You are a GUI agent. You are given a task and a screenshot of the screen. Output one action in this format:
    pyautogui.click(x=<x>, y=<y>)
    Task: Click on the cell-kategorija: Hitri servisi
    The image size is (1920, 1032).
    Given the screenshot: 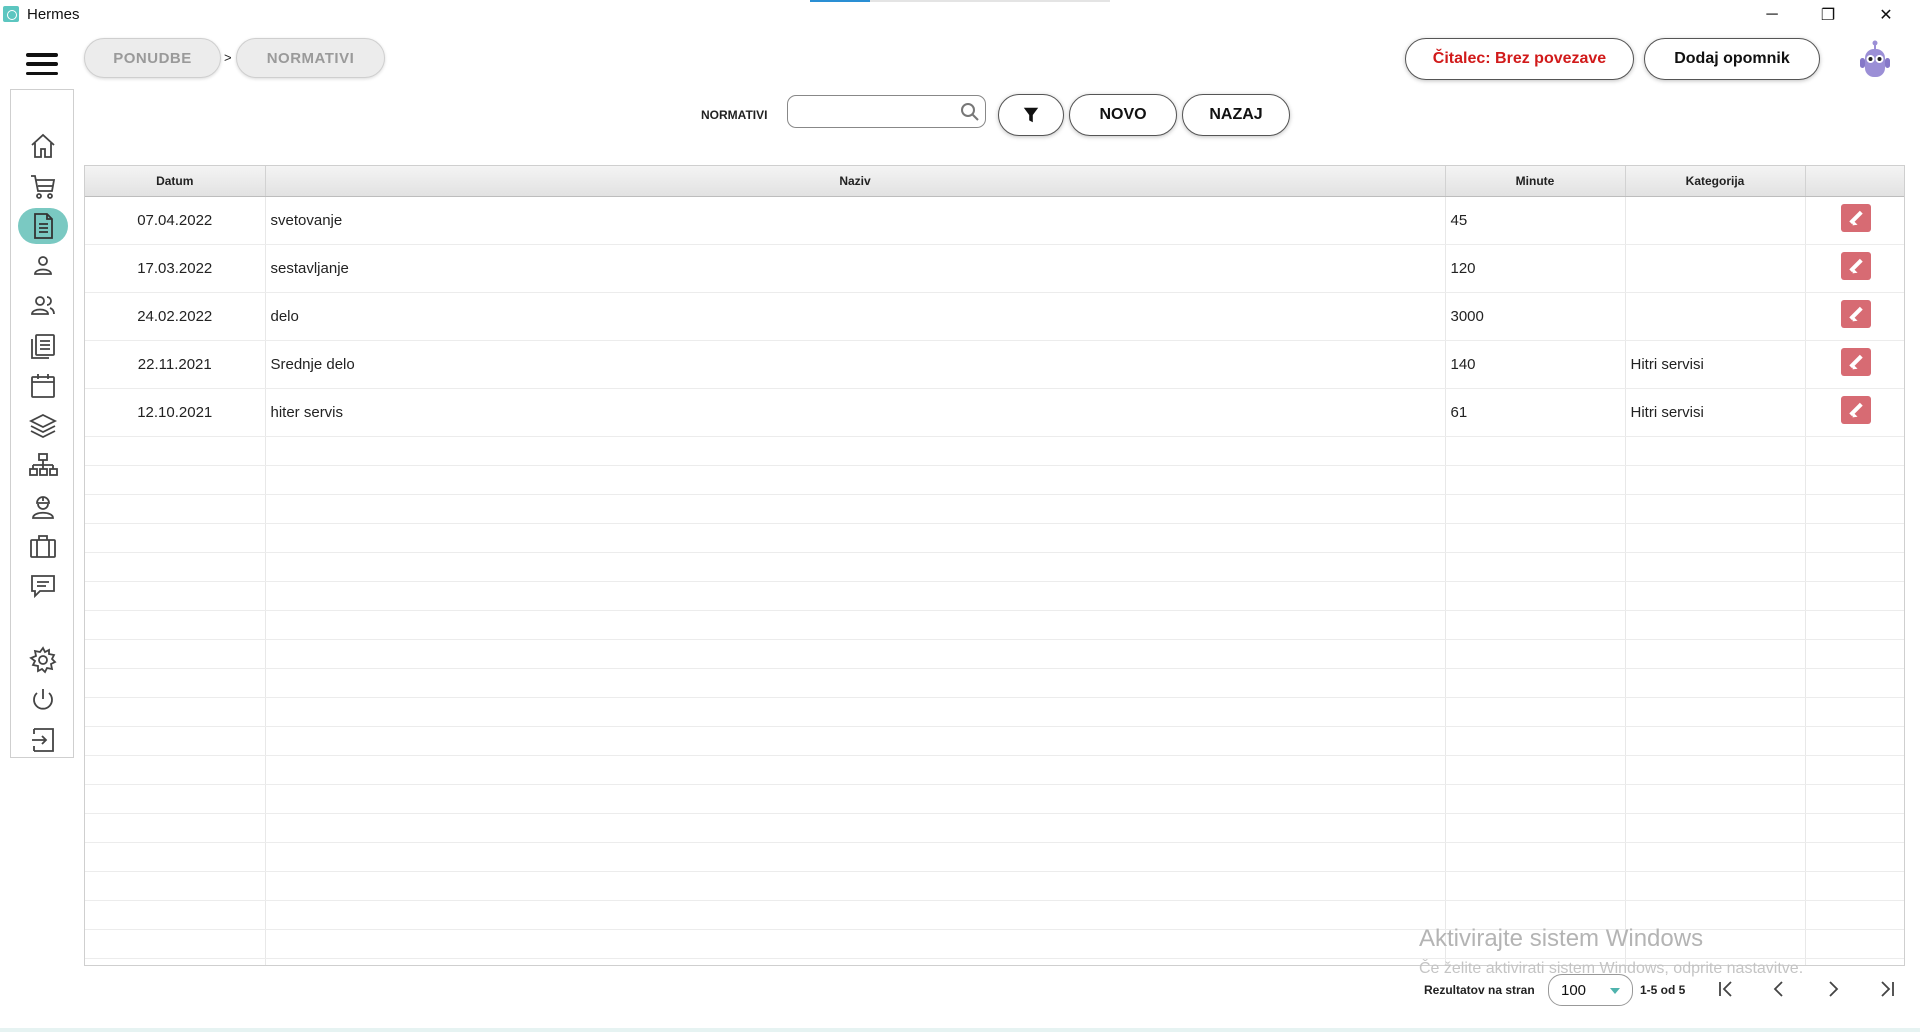 What is the action you would take?
    pyautogui.click(x=1715, y=364)
    